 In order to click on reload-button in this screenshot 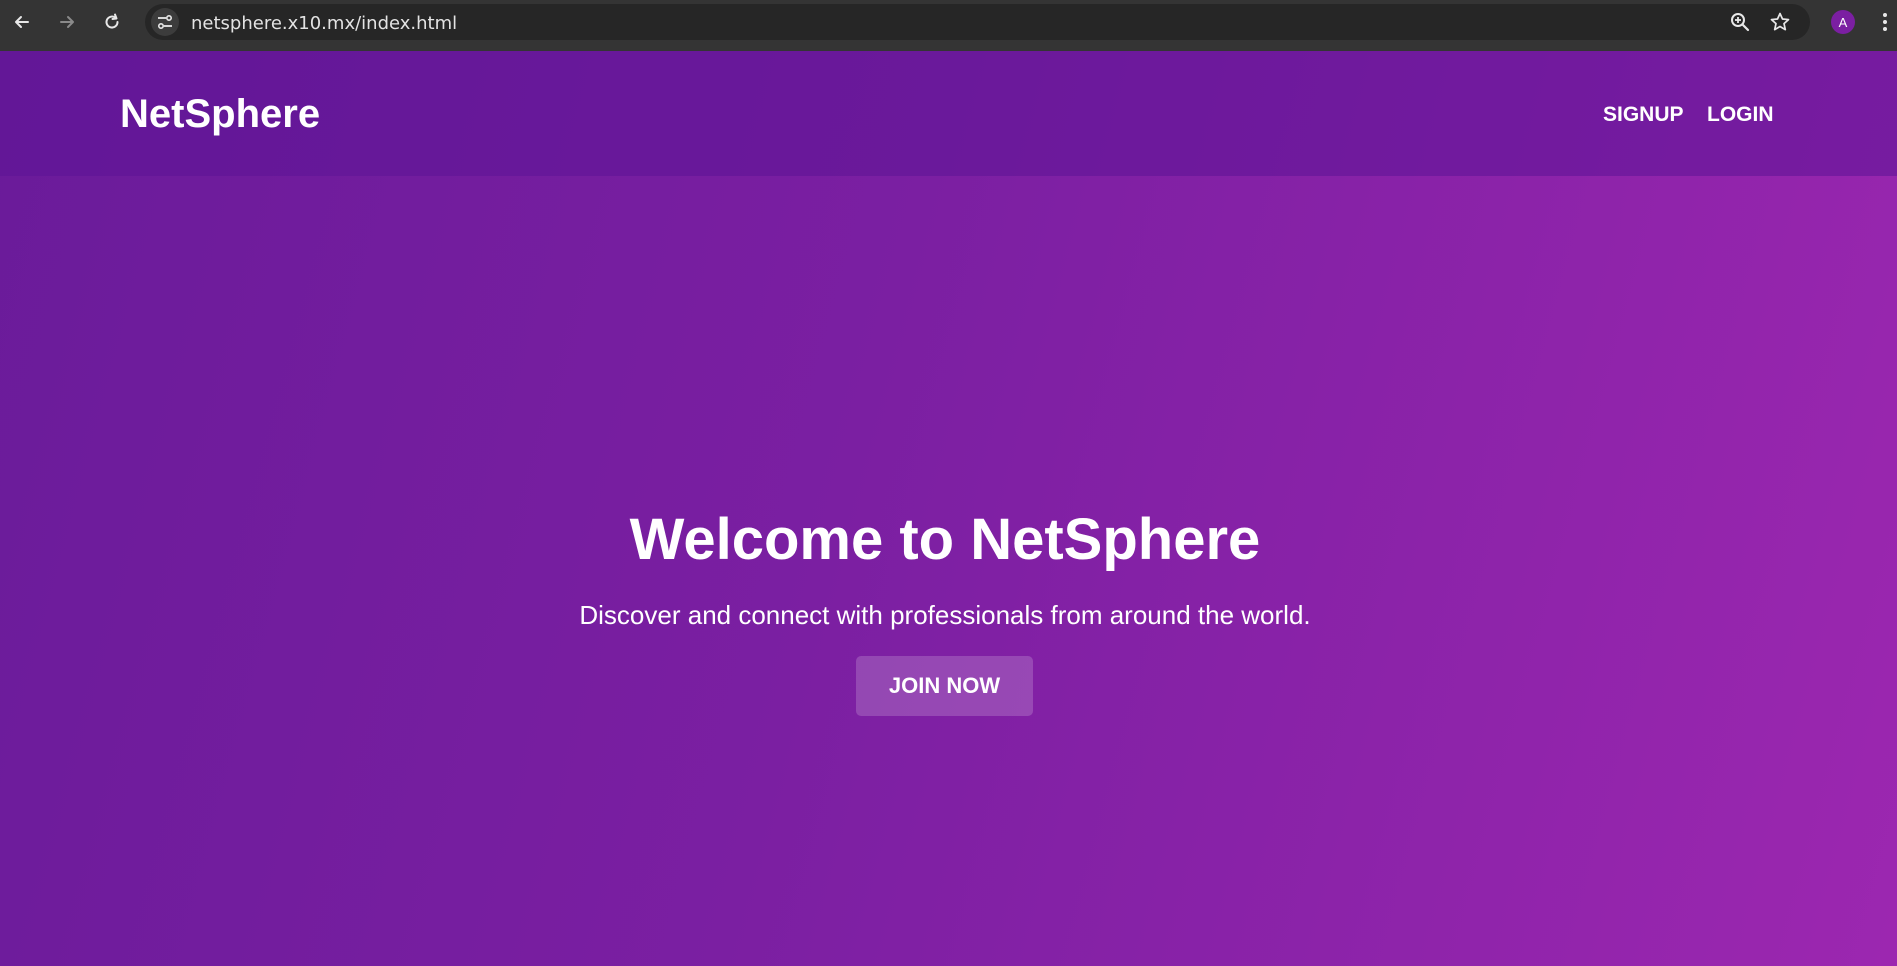, I will do `click(112, 22)`.